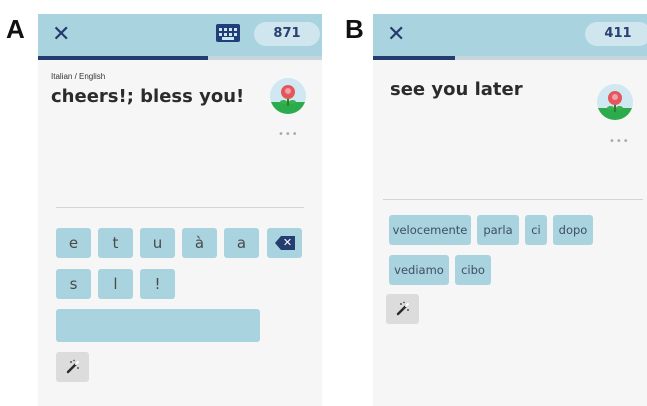 This screenshot has height=406, width=647. I want to click on panel-label-a: A, so click(15, 29).